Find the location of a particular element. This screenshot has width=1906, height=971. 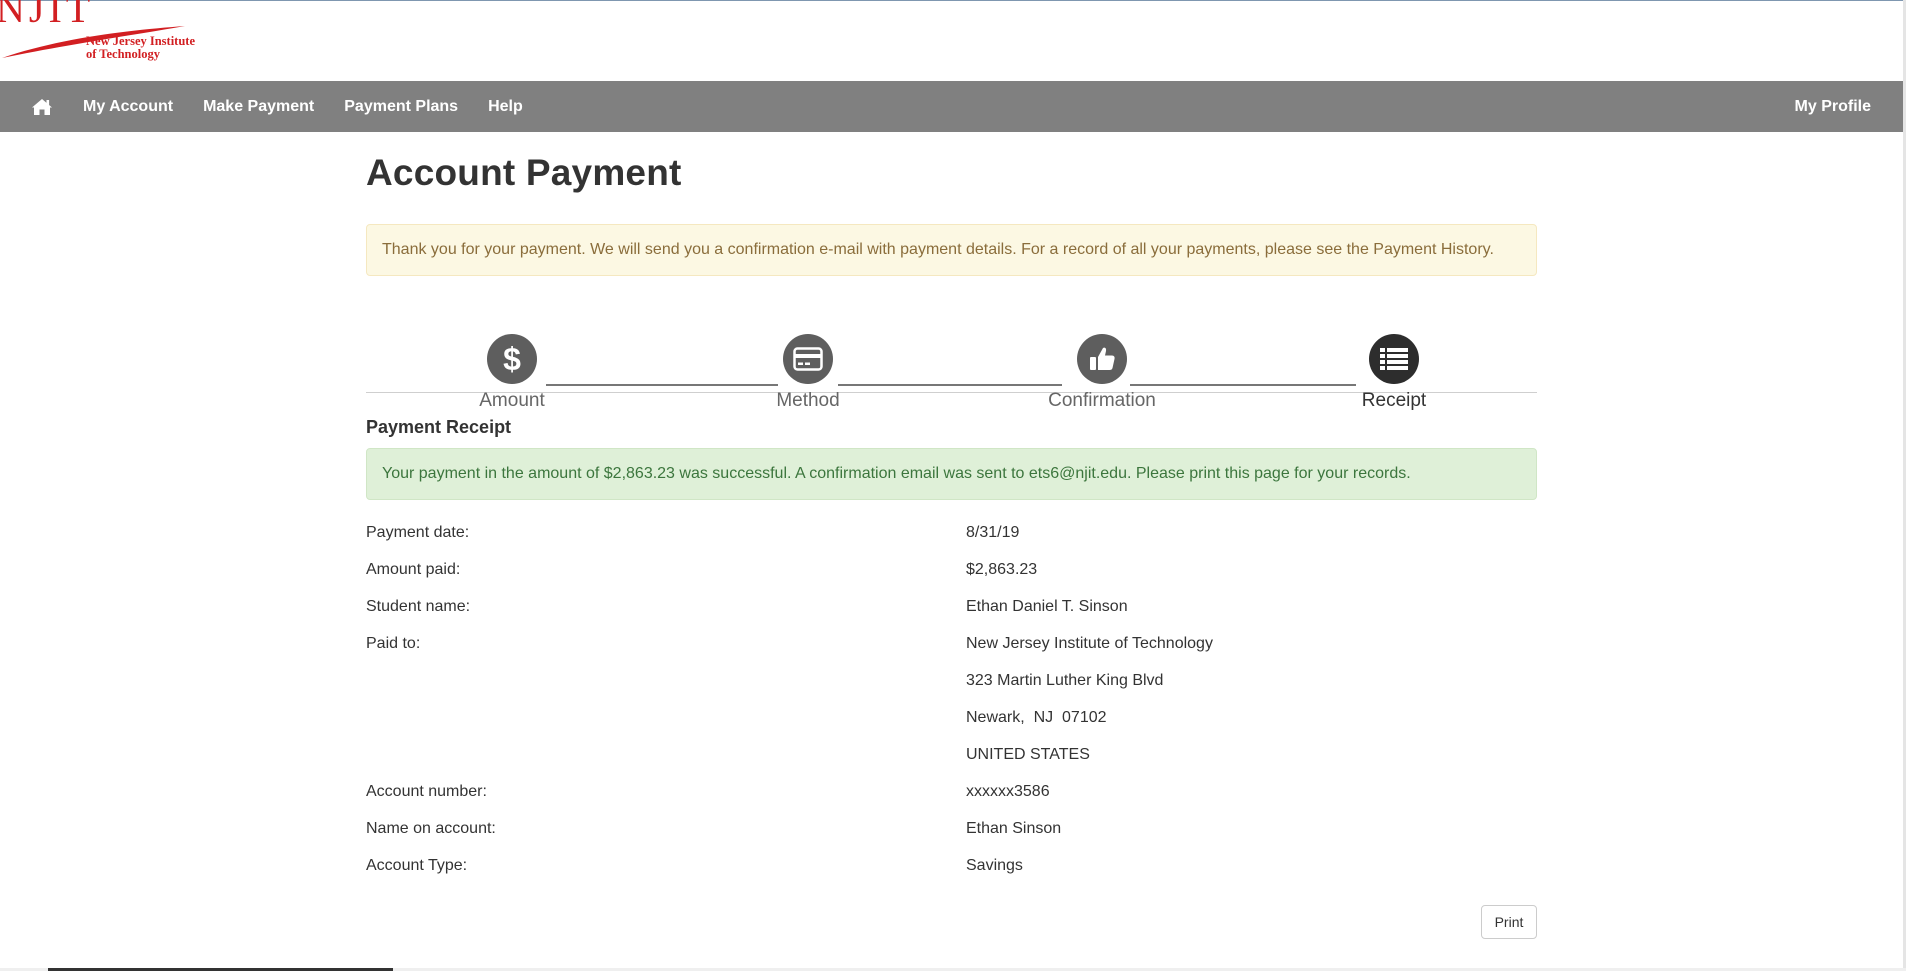

credit-card-icon is located at coordinates (808, 359).